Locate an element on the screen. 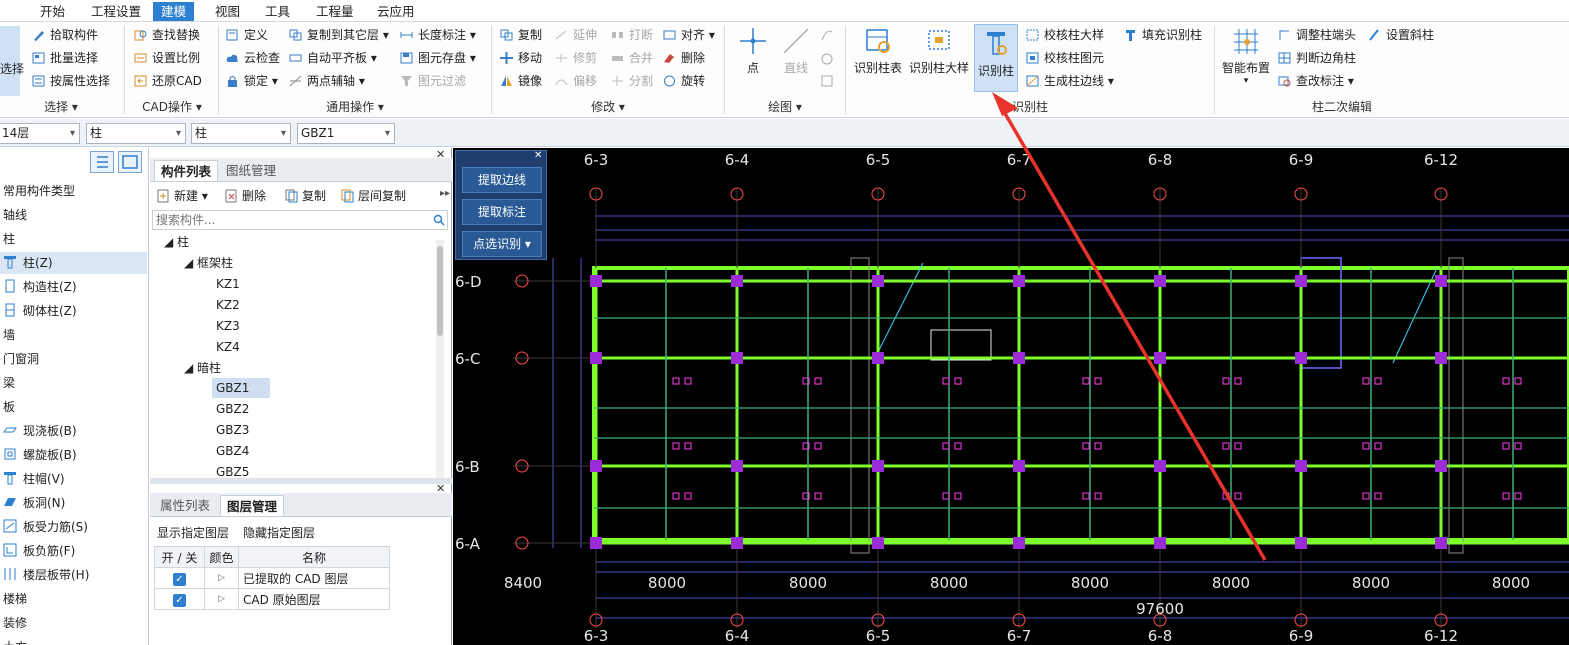 This screenshot has width=1569, height=645. point-recognize-button: 点选识别 ▾ is located at coordinates (502, 244).